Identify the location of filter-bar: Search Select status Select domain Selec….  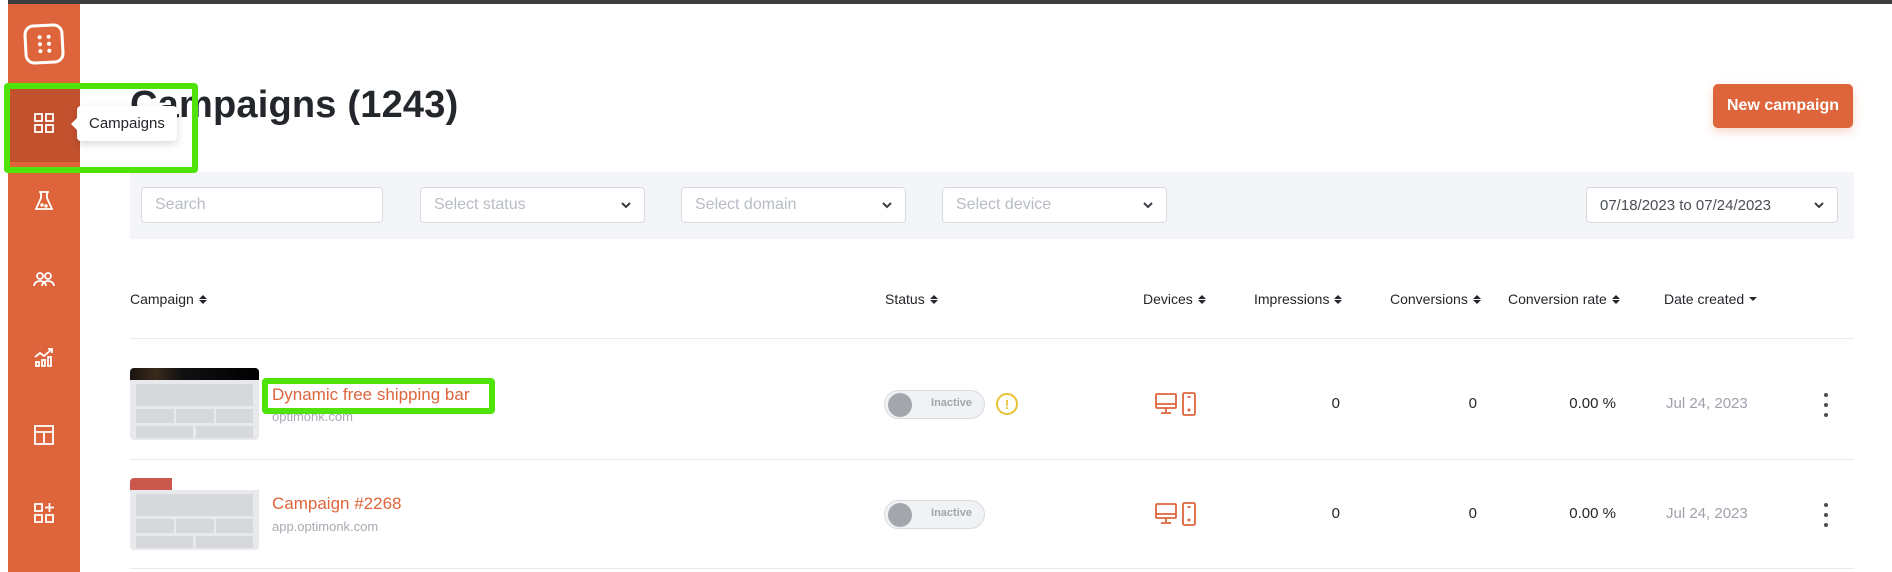
(992, 205).